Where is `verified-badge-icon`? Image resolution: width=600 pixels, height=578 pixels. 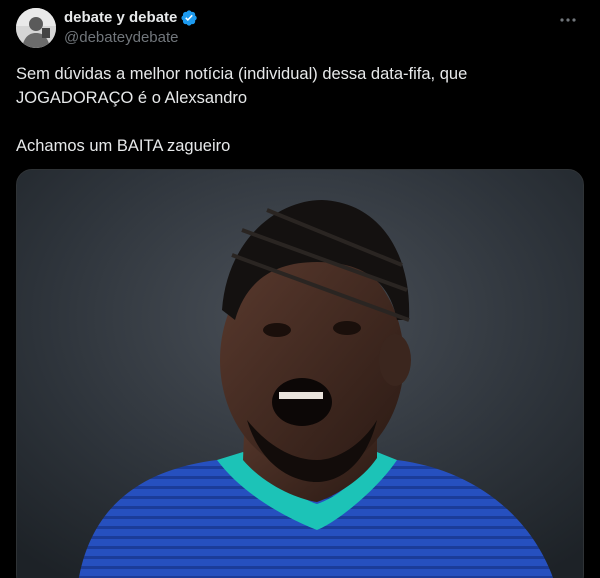 verified-badge-icon is located at coordinates (189, 18).